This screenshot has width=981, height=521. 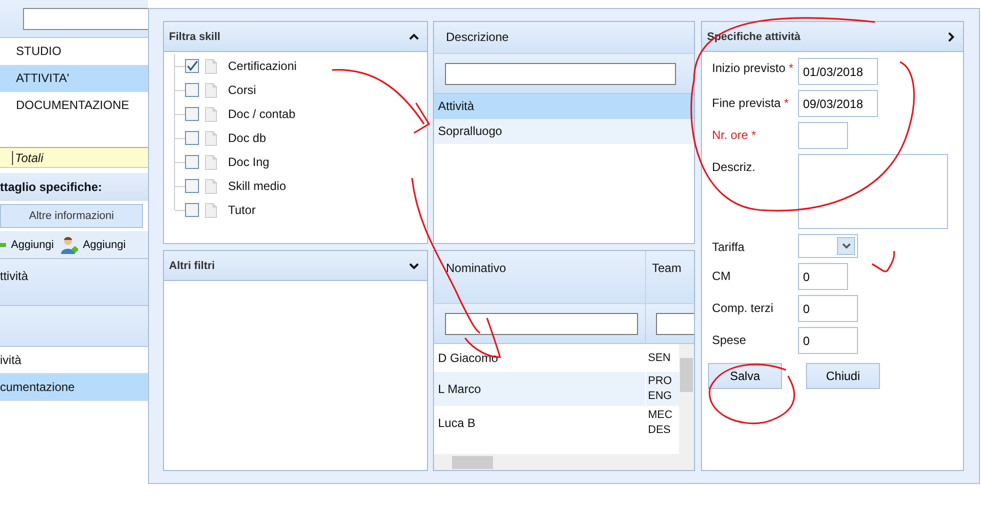 What do you see at coordinates (883, 261) in the screenshot?
I see `annotation-check` at bounding box center [883, 261].